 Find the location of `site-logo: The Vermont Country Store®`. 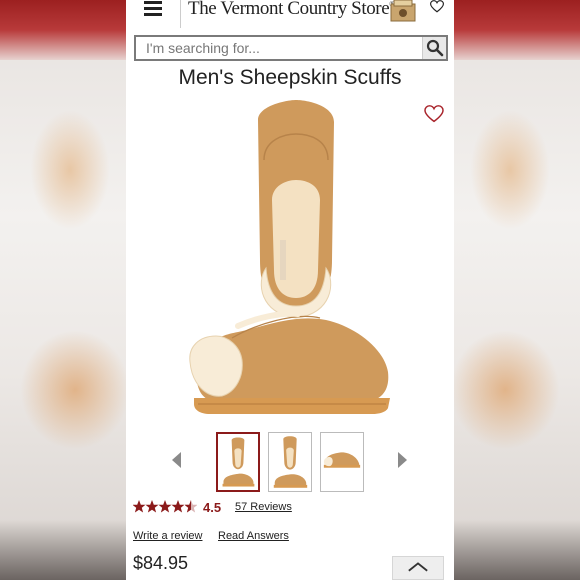

site-logo: The Vermont Country Store® is located at coordinates (291, 10).